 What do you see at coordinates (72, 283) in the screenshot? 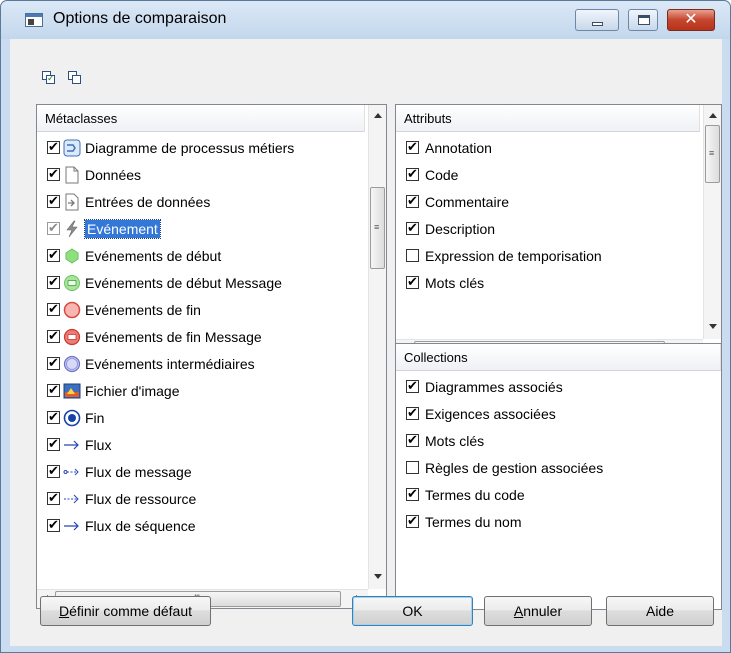
I see `start-message-event-icon` at bounding box center [72, 283].